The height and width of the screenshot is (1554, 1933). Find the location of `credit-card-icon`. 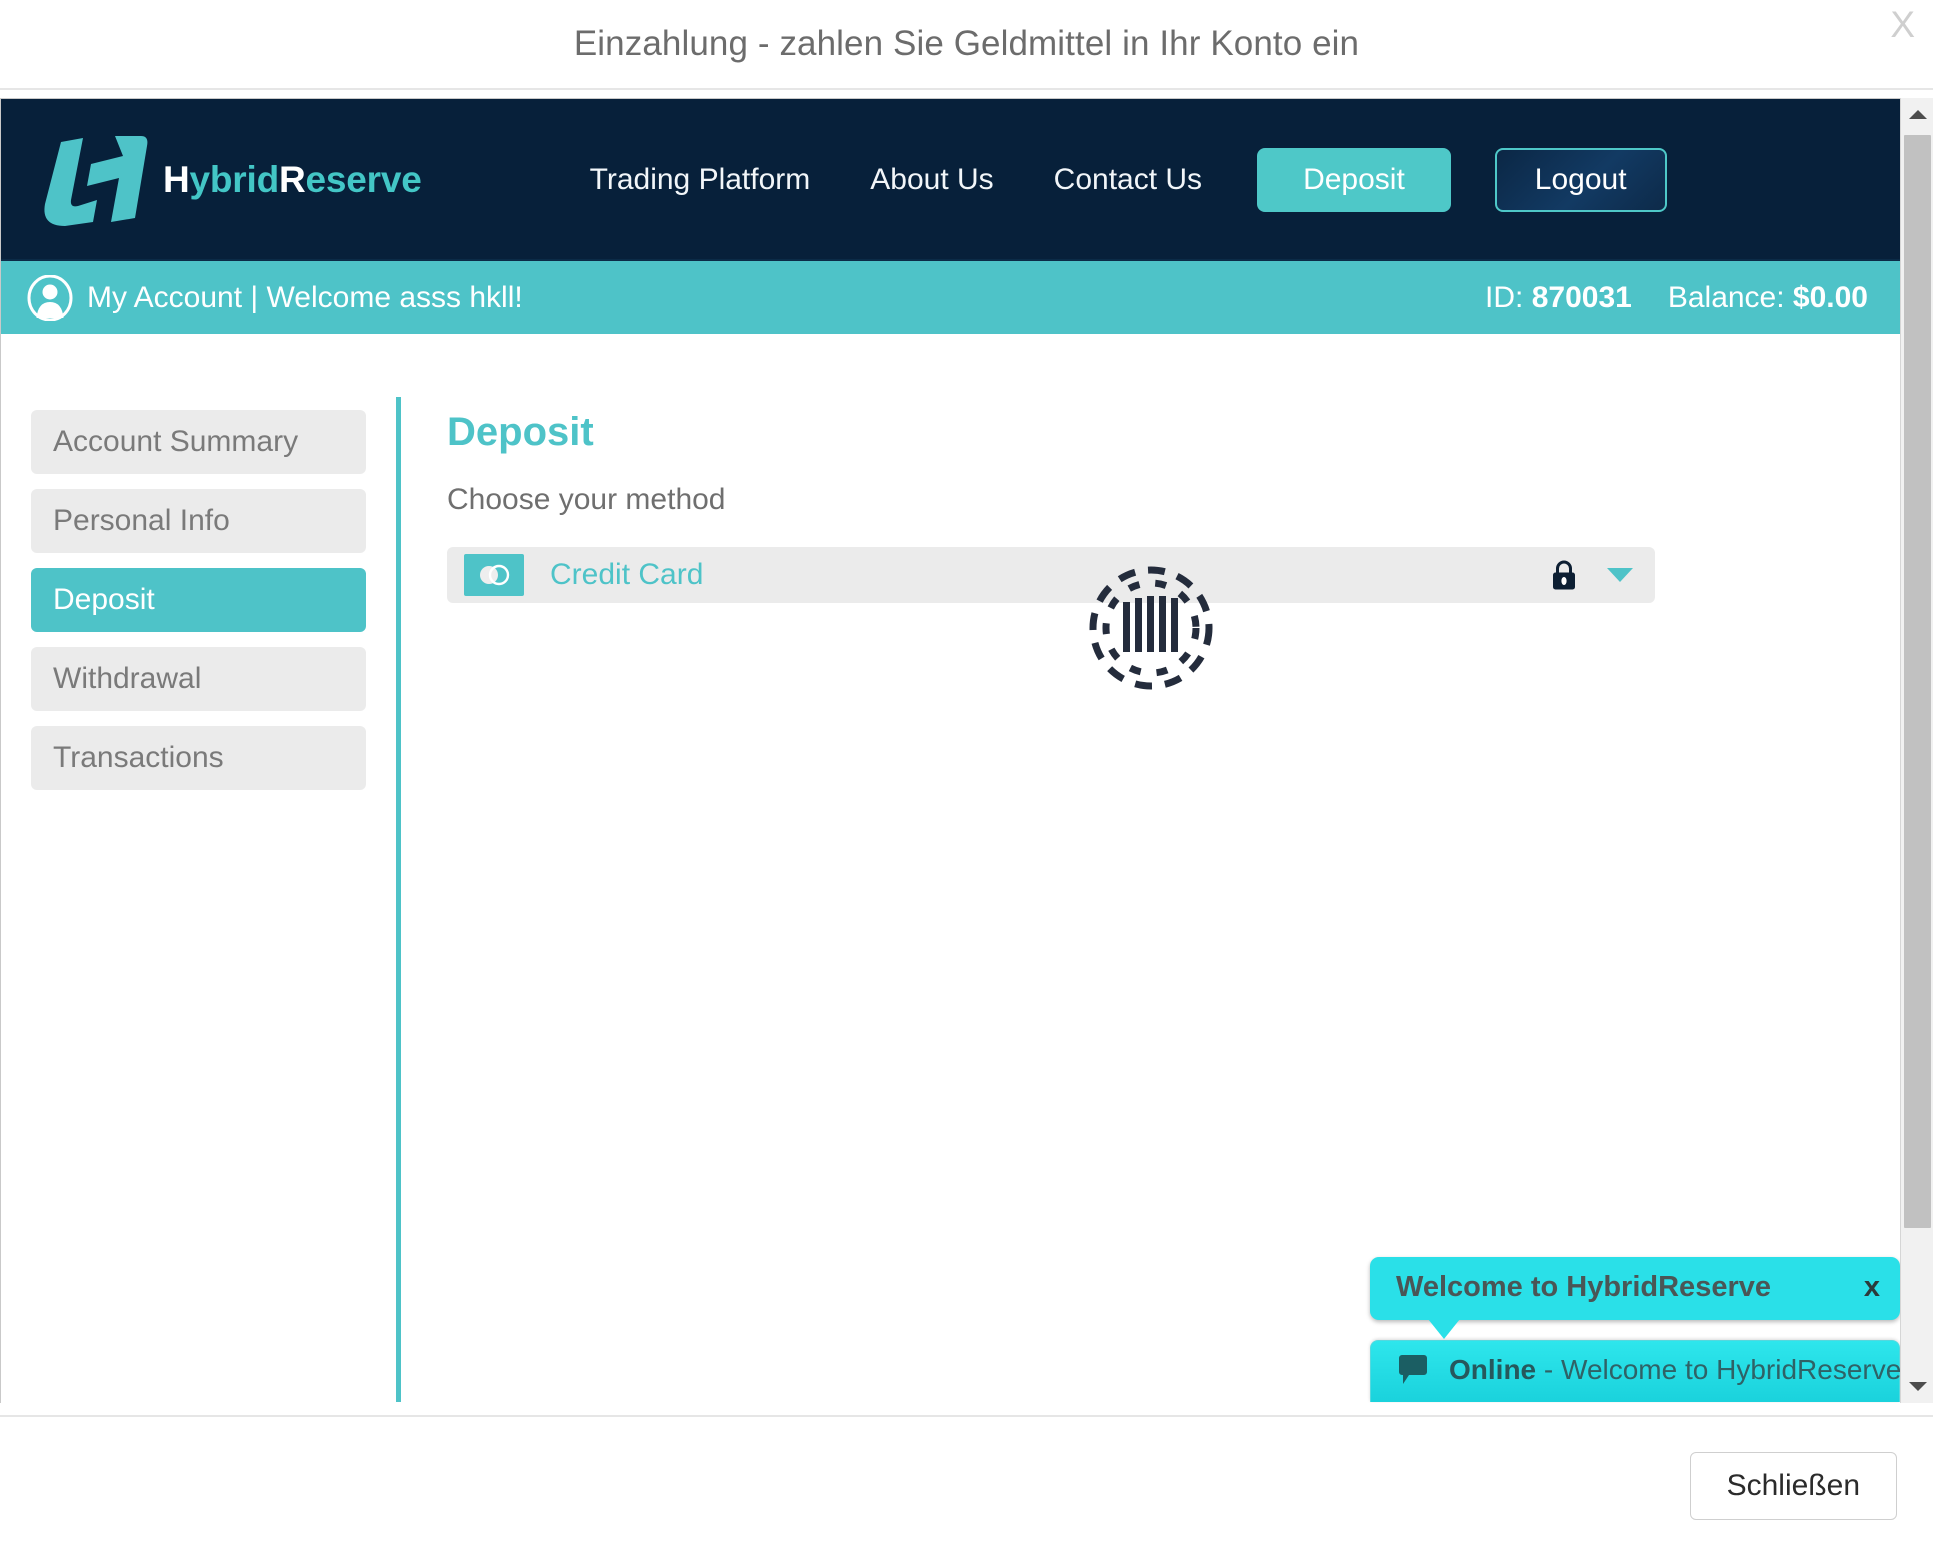

credit-card-icon is located at coordinates (494, 575).